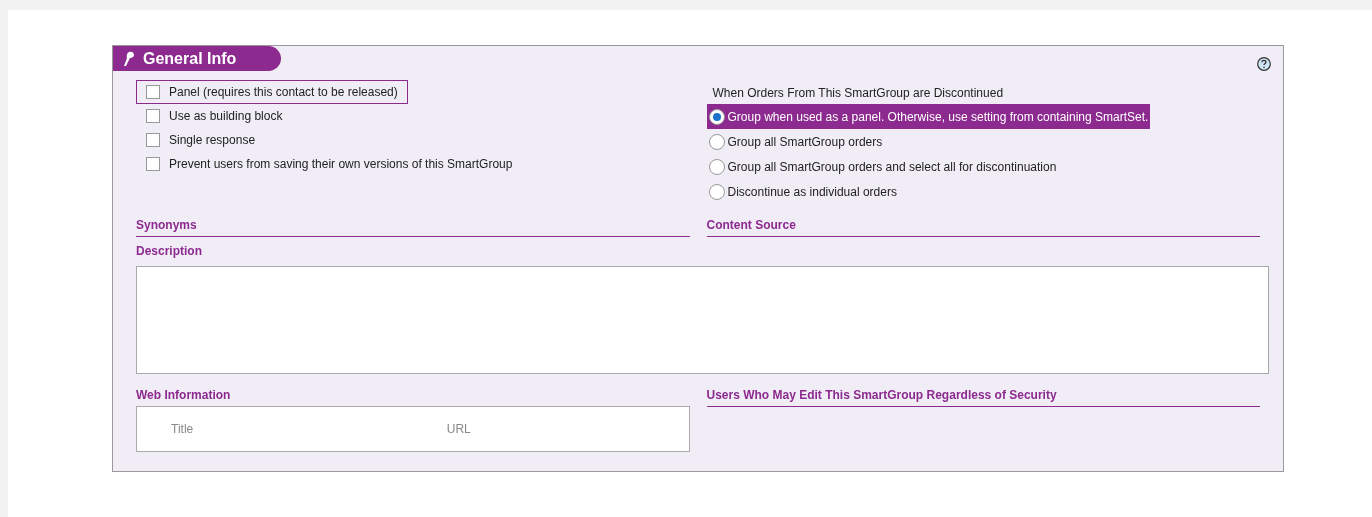  I want to click on column-header: URL, so click(458, 429).